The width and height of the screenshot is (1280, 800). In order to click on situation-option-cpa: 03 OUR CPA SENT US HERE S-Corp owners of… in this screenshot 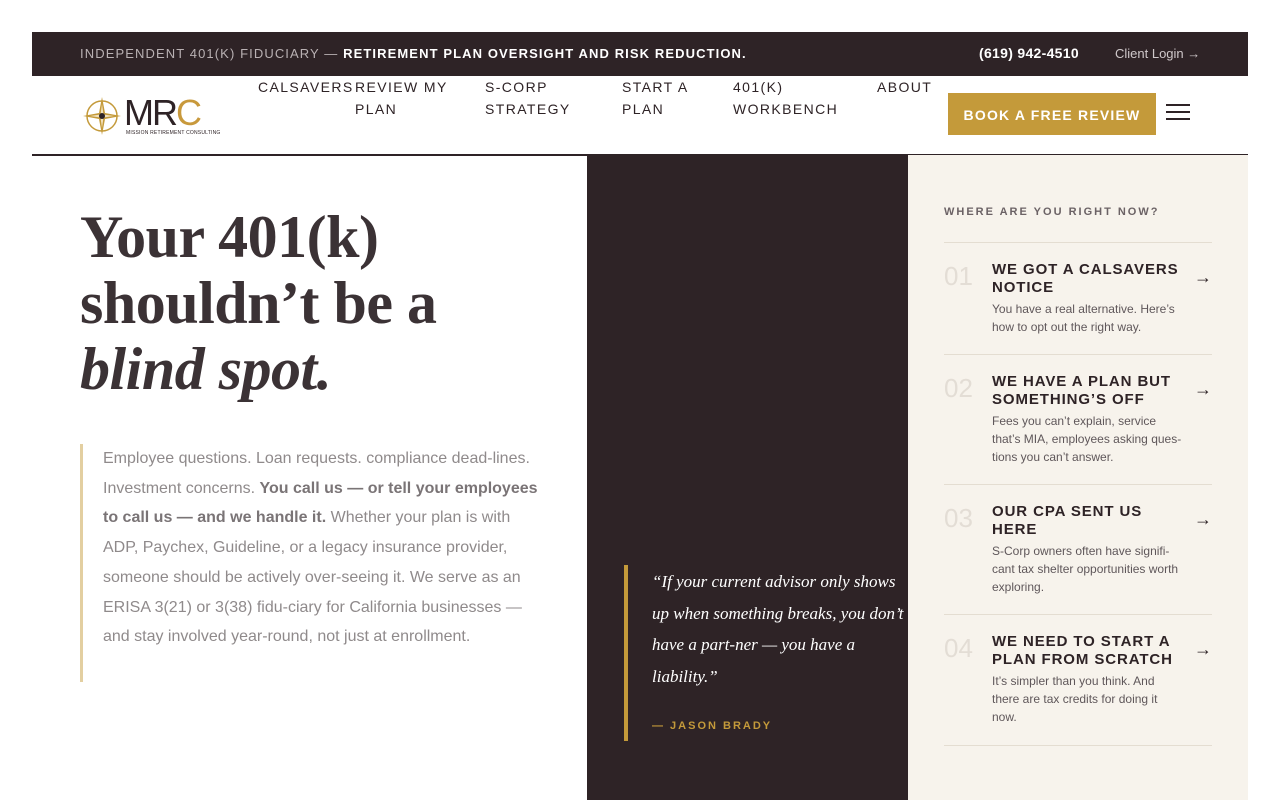, I will do `click(1078, 549)`.